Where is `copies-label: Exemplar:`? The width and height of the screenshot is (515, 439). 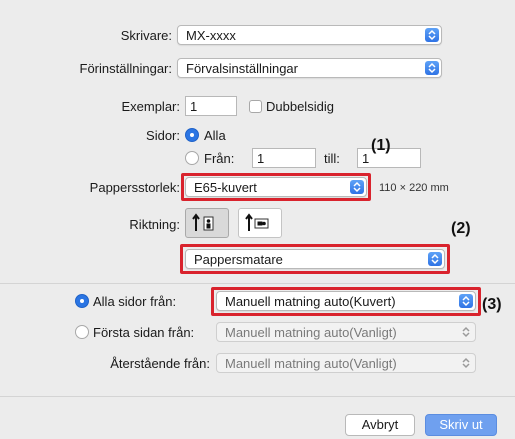 copies-label: Exemplar: is located at coordinates (150, 106).